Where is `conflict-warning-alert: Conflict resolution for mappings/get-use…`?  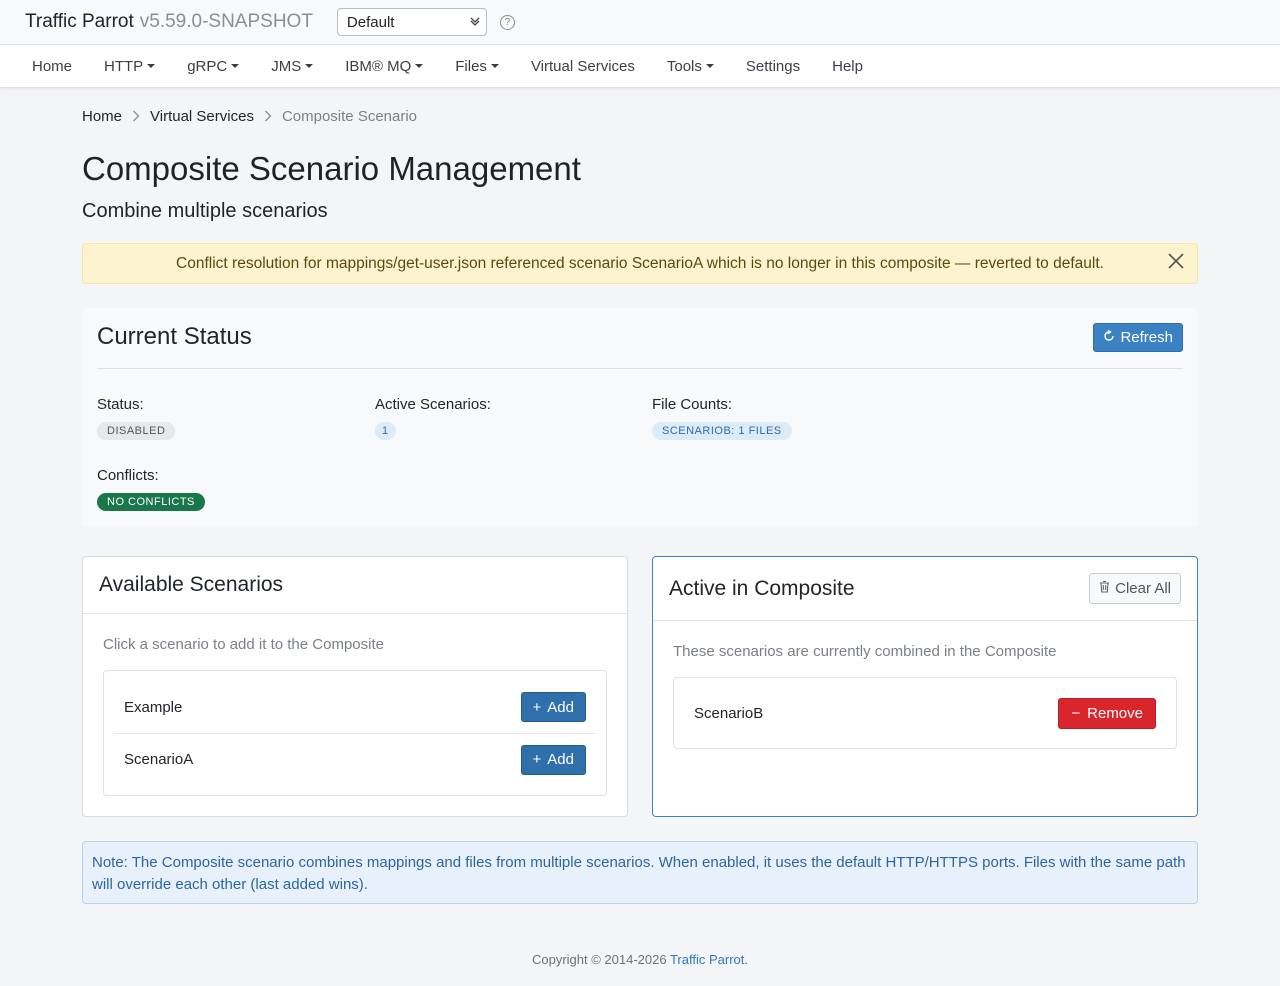
conflict-warning-alert: Conflict resolution for mappings/get-use… is located at coordinates (640, 263).